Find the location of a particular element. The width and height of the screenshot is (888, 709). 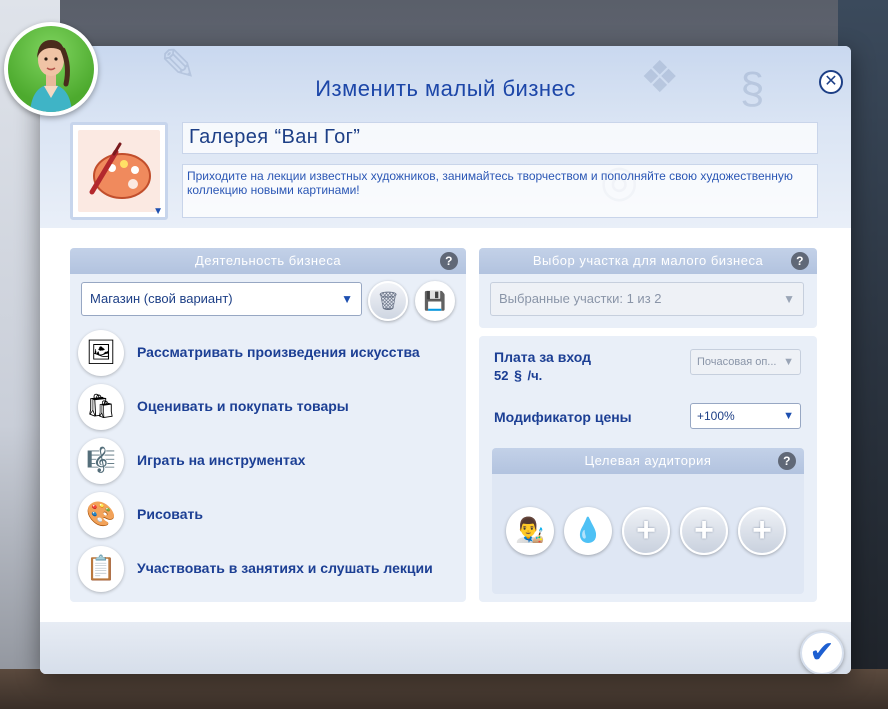

dialog-title: Изменить малый бизнес is located at coordinates (445, 88).